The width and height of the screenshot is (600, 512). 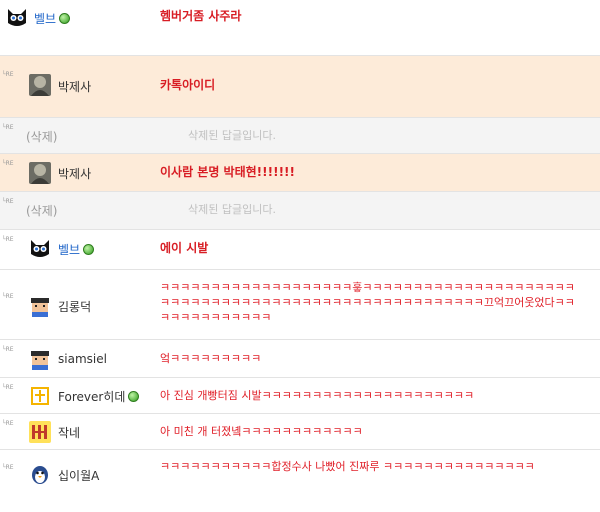 What do you see at coordinates (300, 28) in the screenshot?
I see `comment-row: 벨브 헴버거좀 사주라` at bounding box center [300, 28].